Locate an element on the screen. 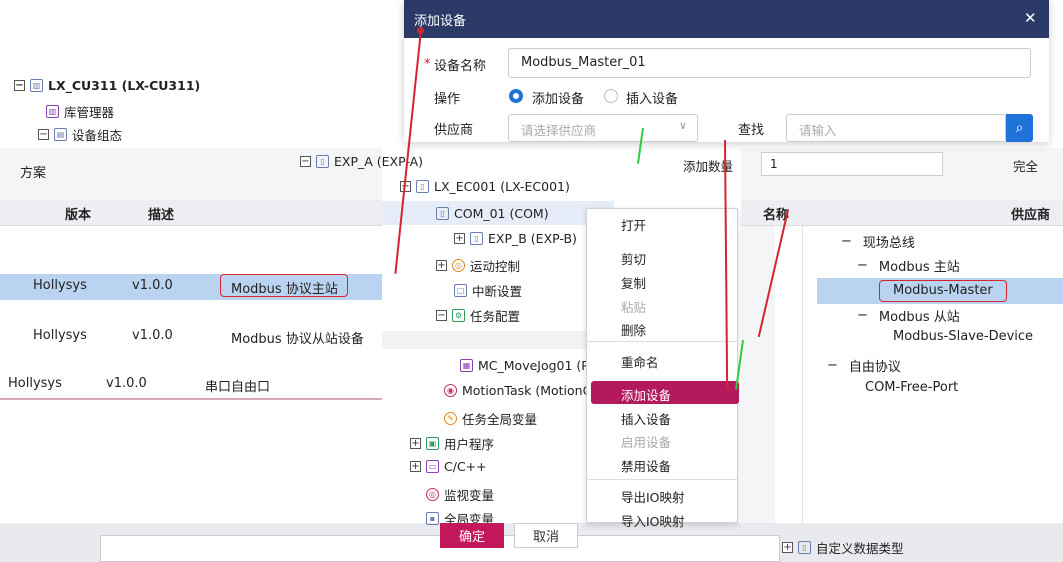 This screenshot has height=562, width=1063. catalog-node-modbus-slave-group: − Modbus 从站 is located at coordinates (908, 315).